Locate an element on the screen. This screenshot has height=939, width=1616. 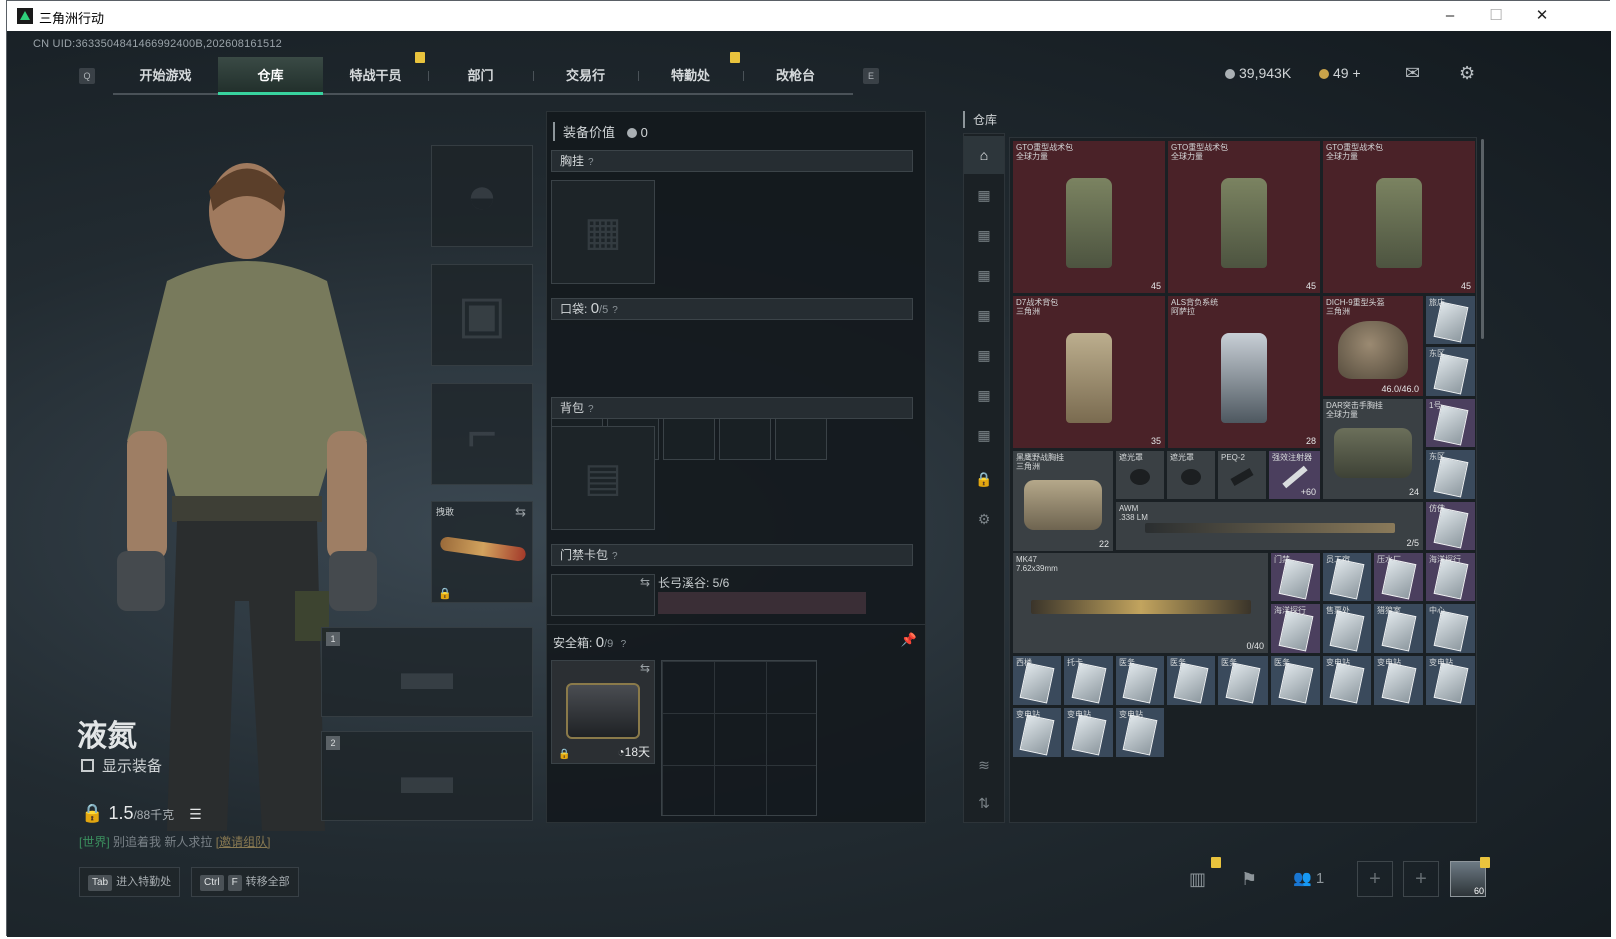
chat-sender: 别追着我 is located at coordinates (137, 842).